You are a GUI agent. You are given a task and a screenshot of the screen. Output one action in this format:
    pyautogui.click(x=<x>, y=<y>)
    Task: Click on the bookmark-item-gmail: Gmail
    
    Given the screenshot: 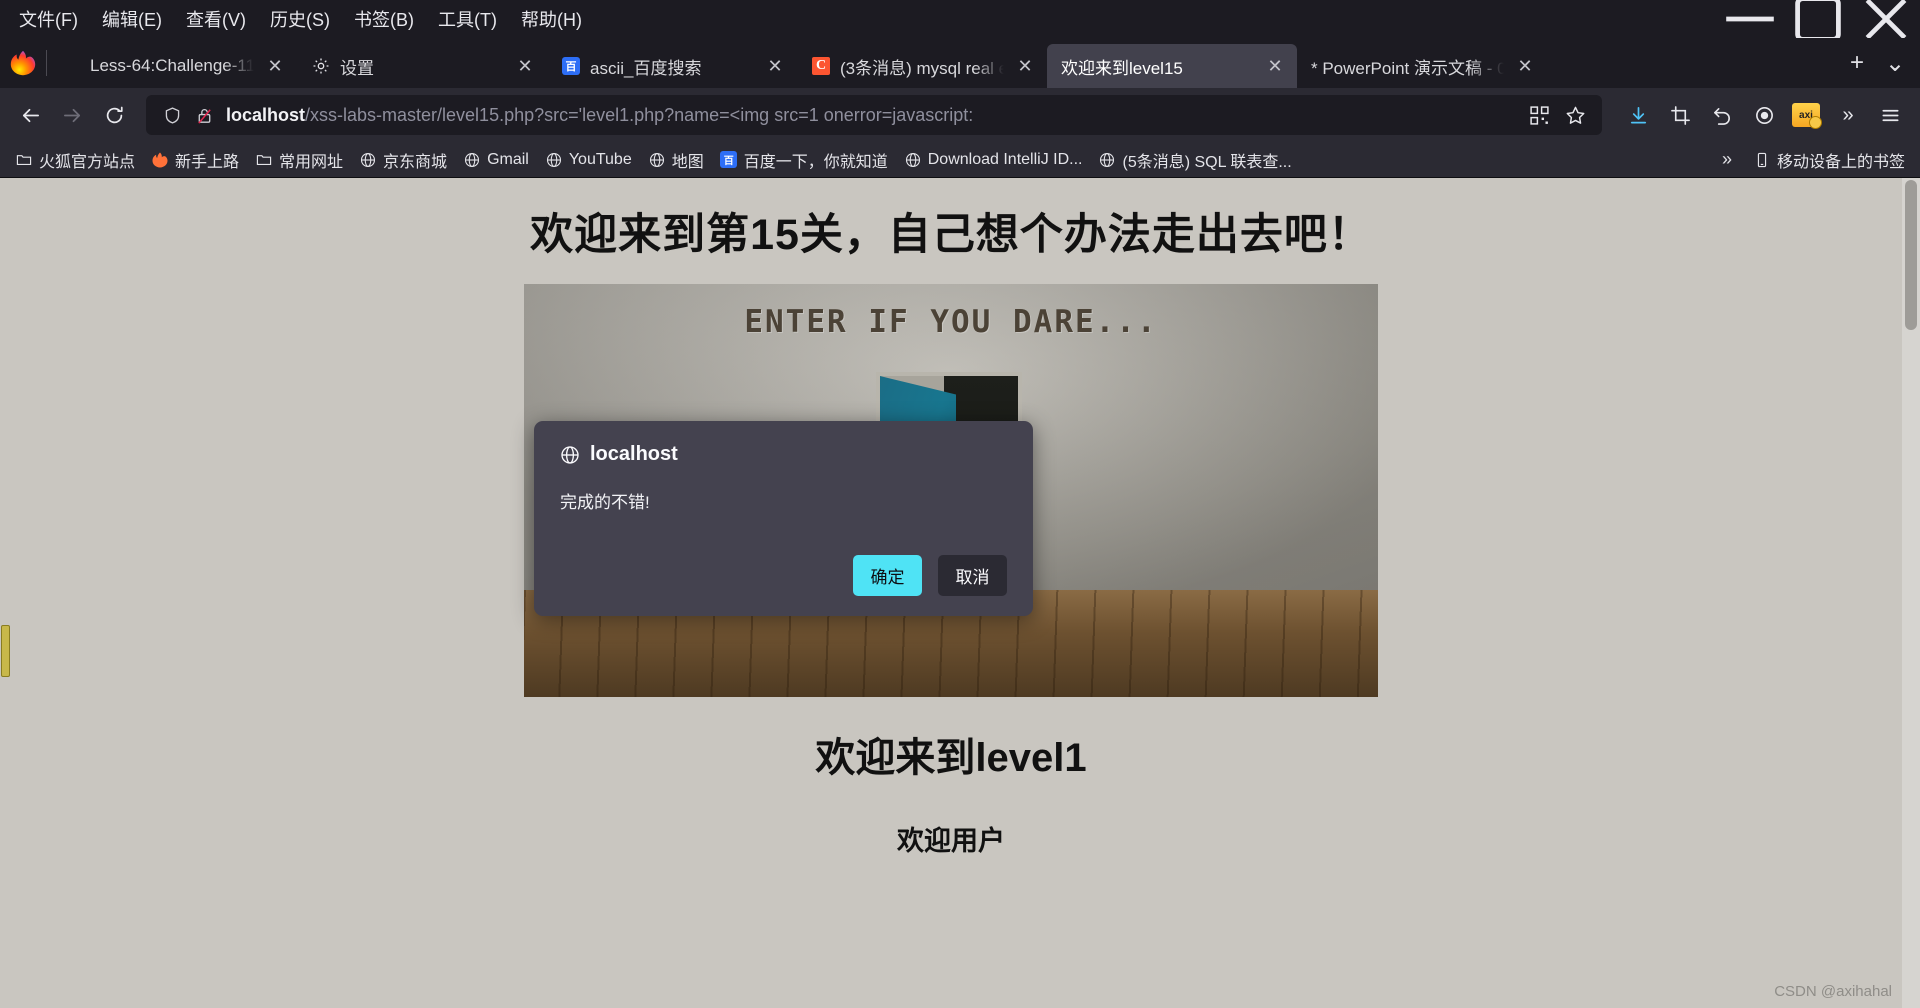 What is the action you would take?
    pyautogui.click(x=496, y=160)
    